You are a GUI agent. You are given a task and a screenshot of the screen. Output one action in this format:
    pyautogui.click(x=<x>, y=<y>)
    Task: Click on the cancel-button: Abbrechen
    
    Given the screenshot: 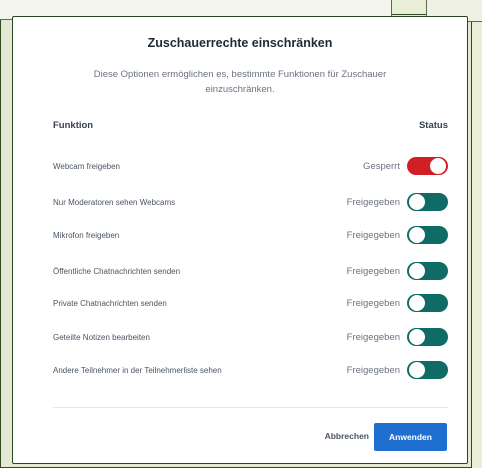 What is the action you would take?
    pyautogui.click(x=347, y=436)
    